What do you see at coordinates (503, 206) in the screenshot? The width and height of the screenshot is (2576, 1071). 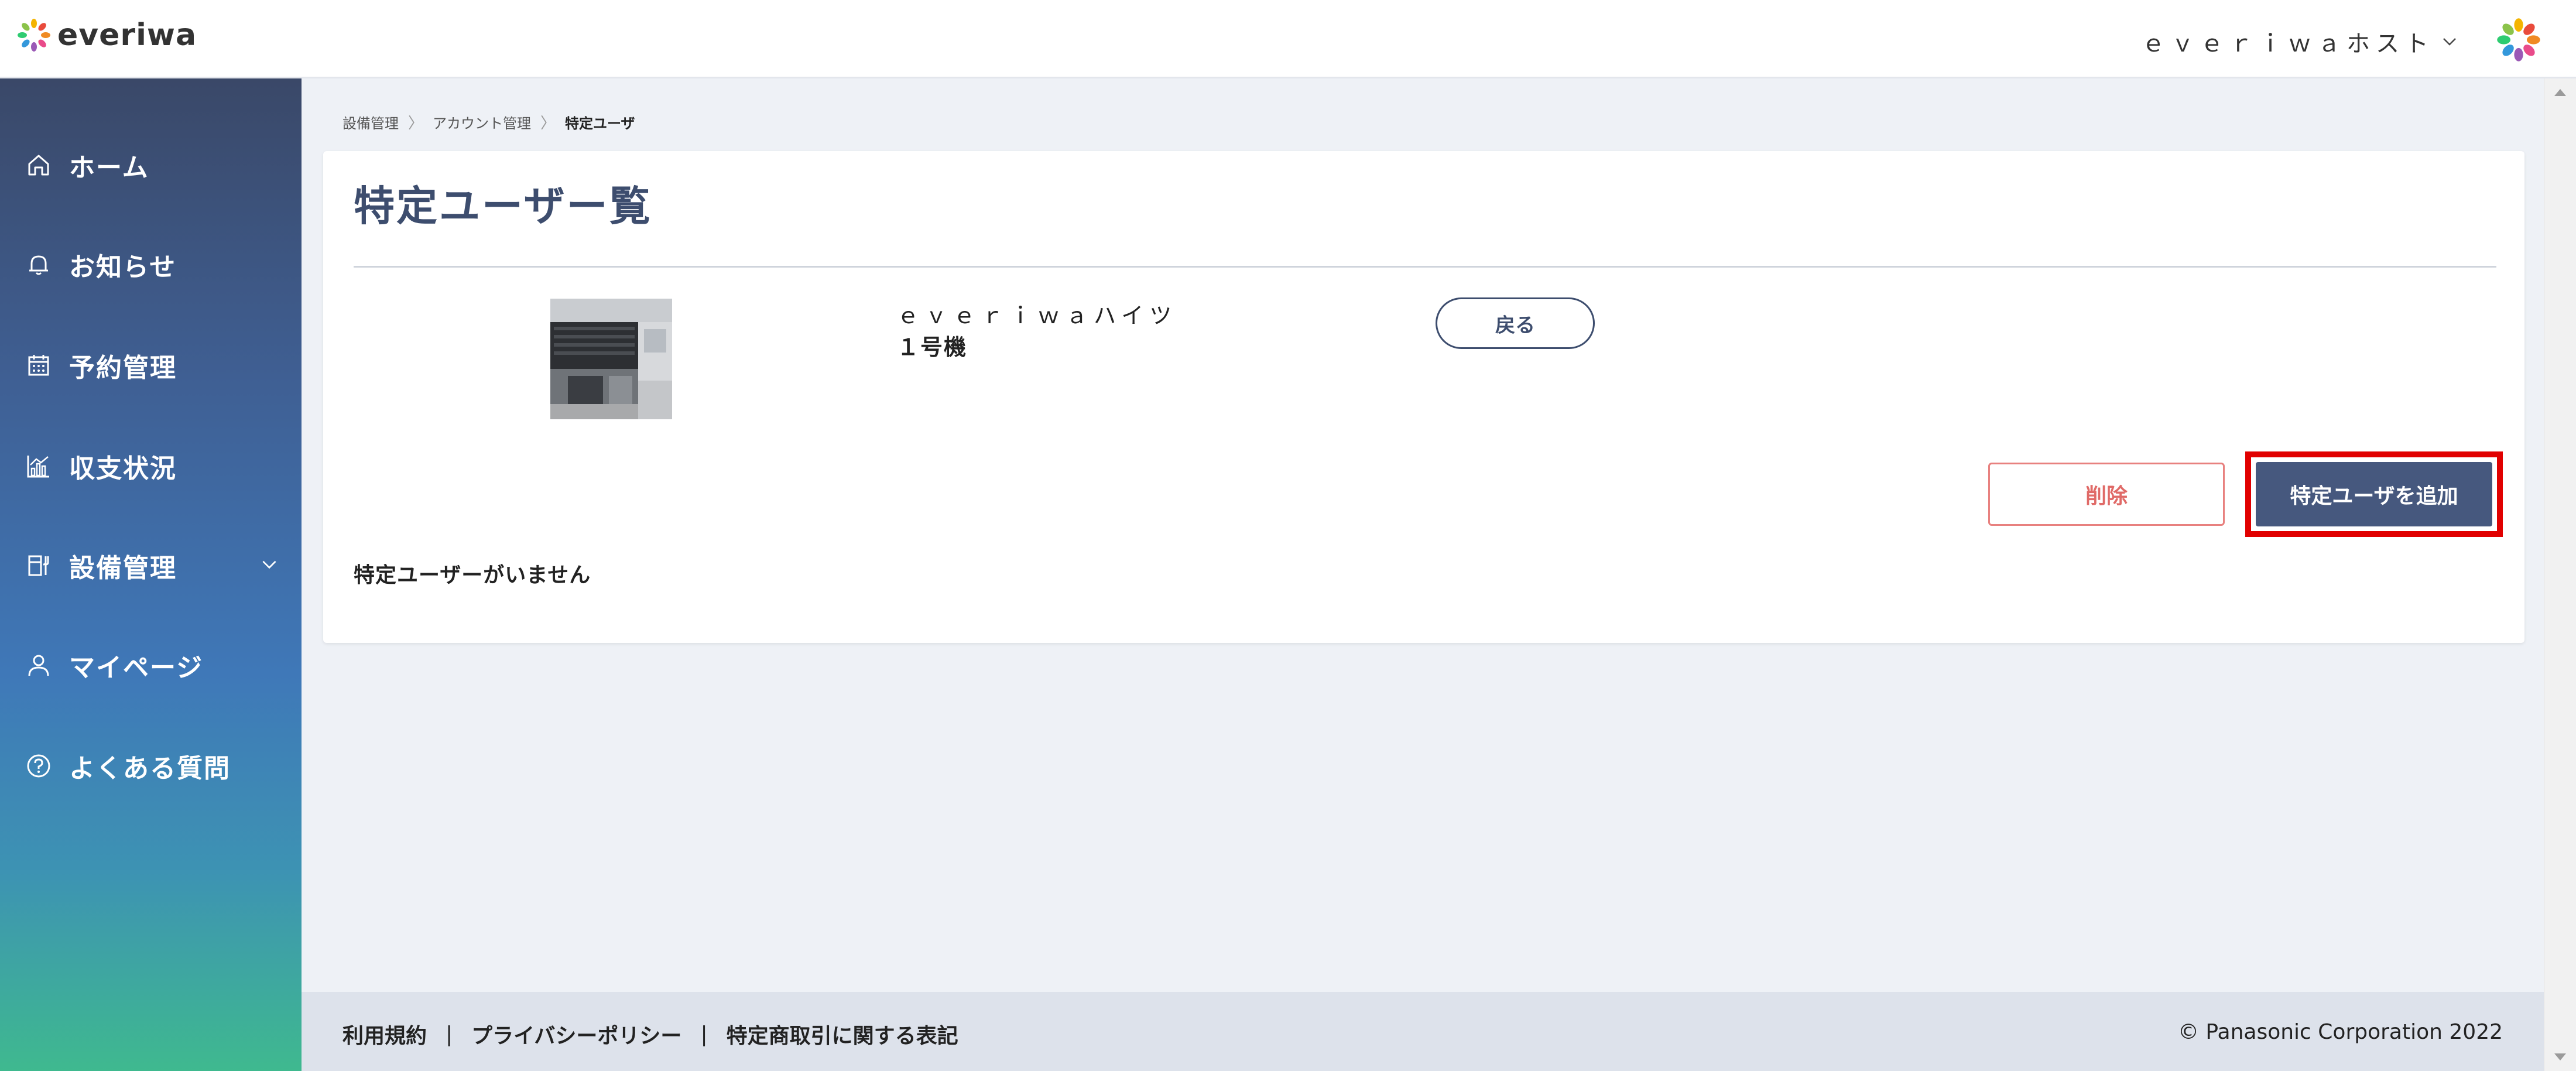 I see `page-title: 特定ユーザー覧` at bounding box center [503, 206].